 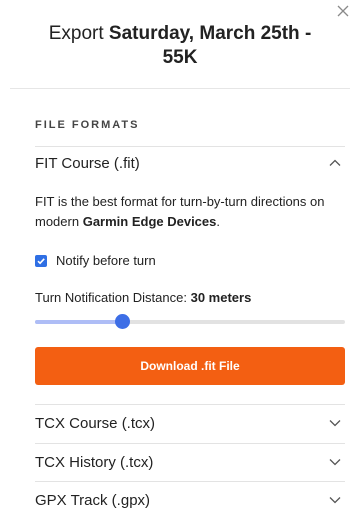 What do you see at coordinates (190, 462) in the screenshot?
I see `accordion-tcx-history: TCX History (.tcx)` at bounding box center [190, 462].